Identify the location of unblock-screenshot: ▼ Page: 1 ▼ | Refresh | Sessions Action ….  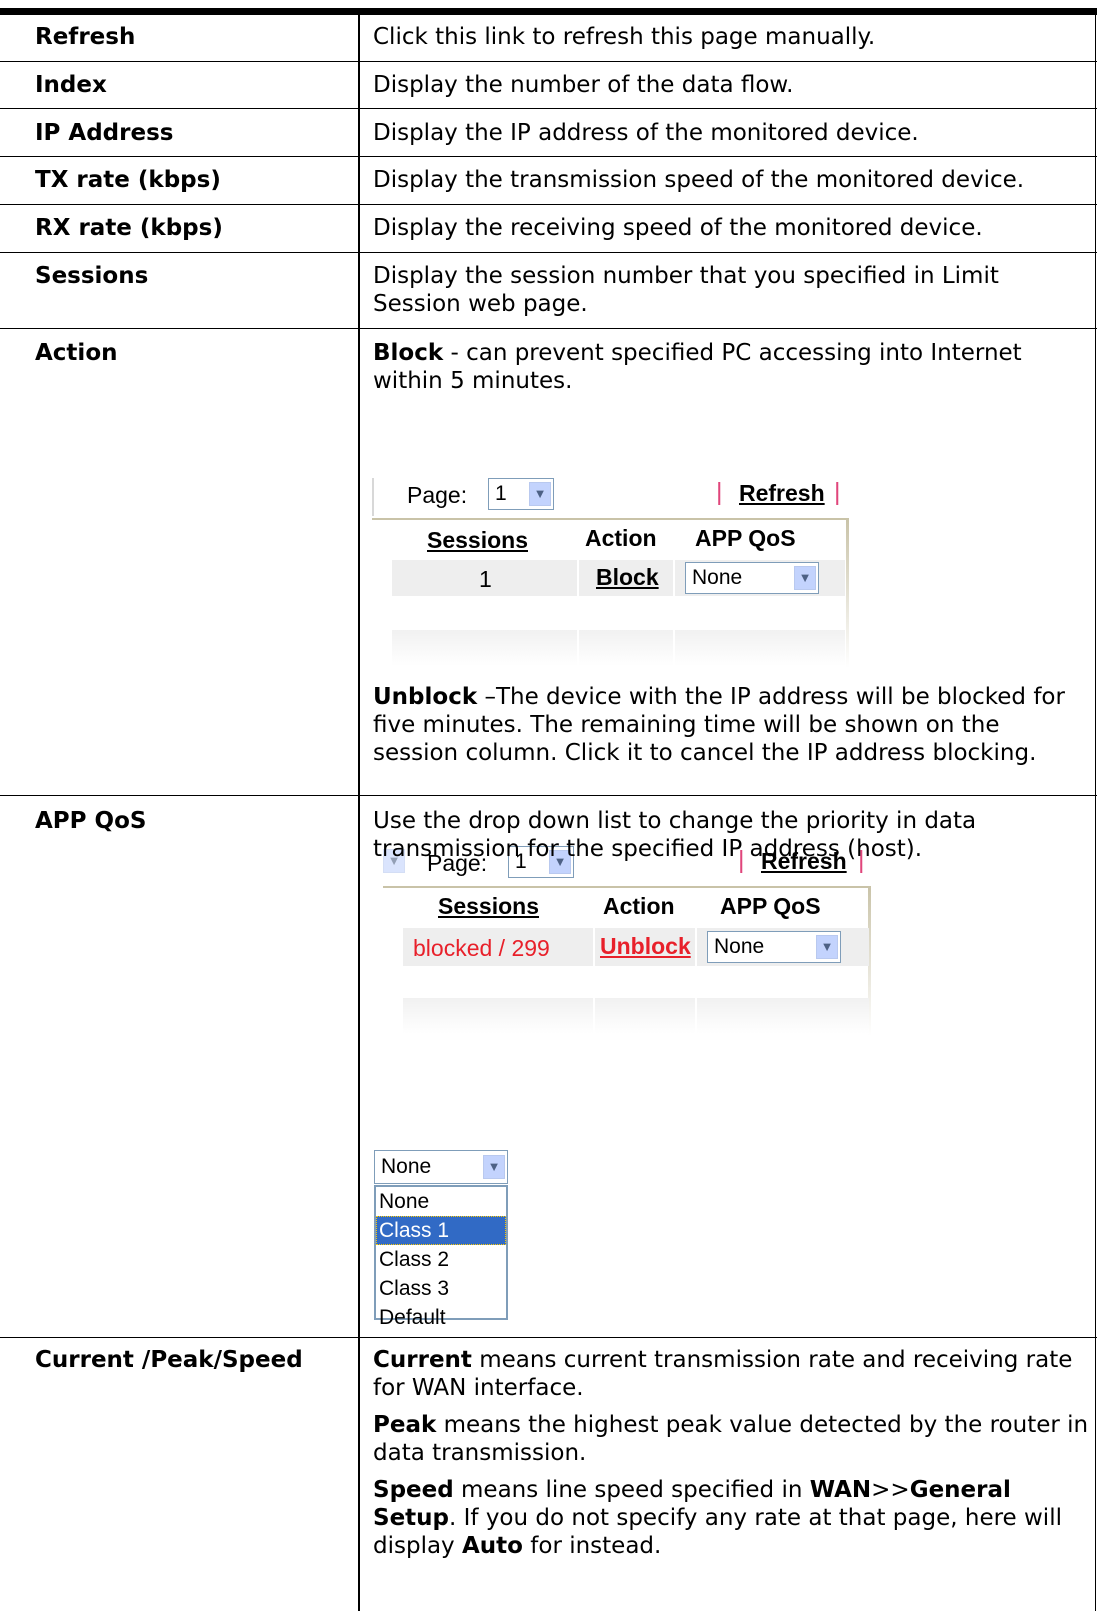
(633, 938).